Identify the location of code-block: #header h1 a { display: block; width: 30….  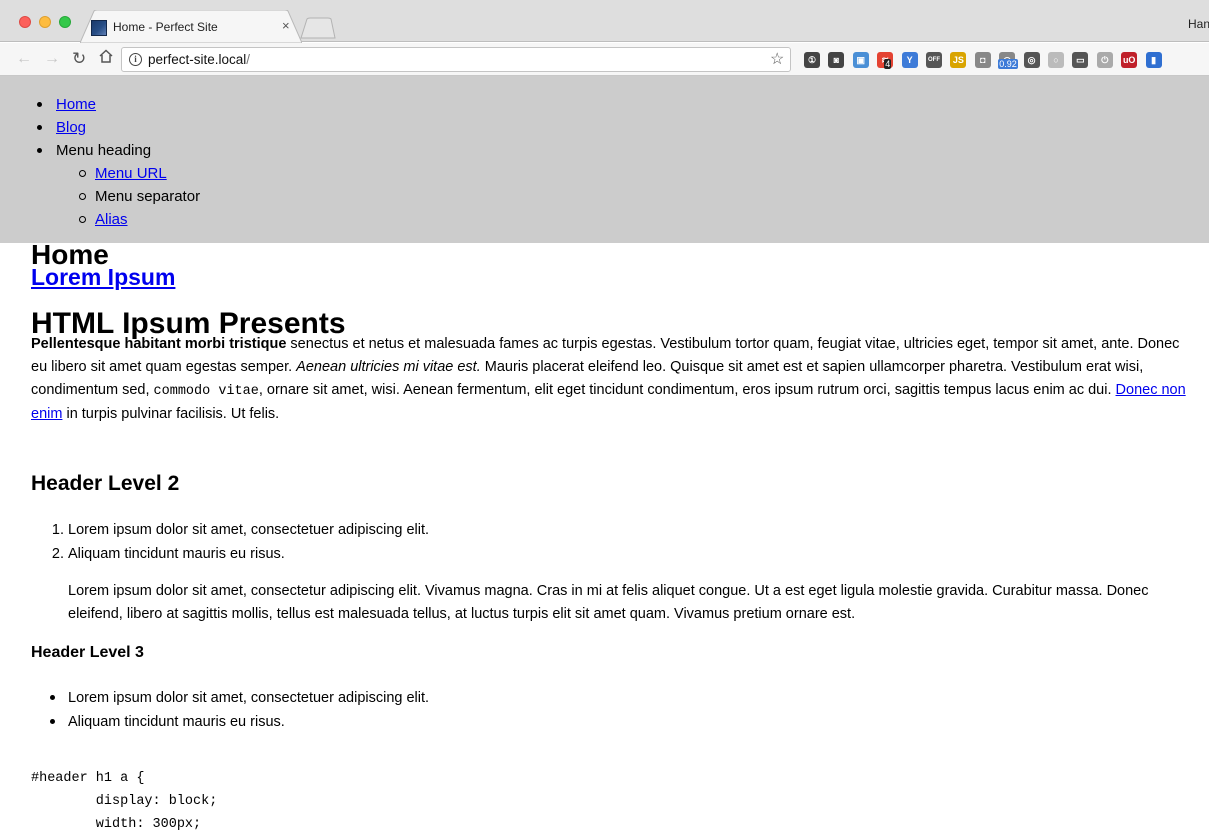
(124, 801).